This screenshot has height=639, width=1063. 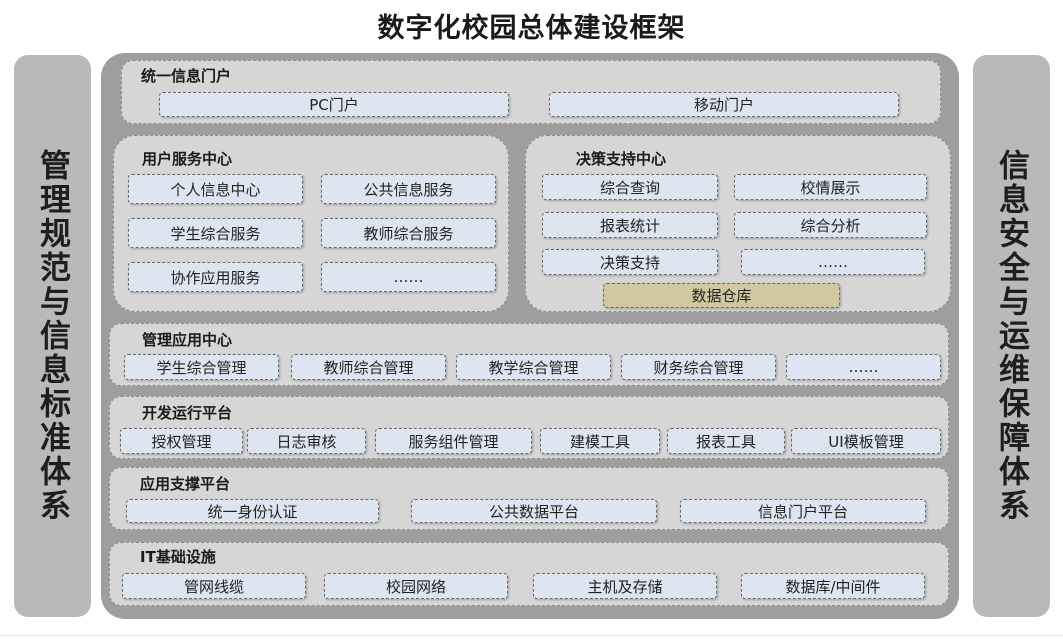 What do you see at coordinates (306, 441) in the screenshot?
I see `dev-platform-item: 日志审核` at bounding box center [306, 441].